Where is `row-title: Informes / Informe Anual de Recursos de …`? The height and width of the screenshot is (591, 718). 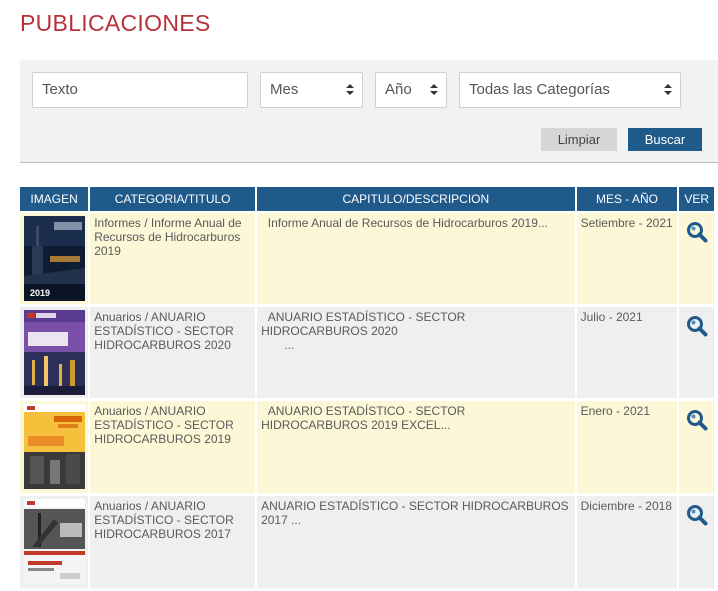
row-title: Informes / Informe Anual de Recursos de … is located at coordinates (173, 260).